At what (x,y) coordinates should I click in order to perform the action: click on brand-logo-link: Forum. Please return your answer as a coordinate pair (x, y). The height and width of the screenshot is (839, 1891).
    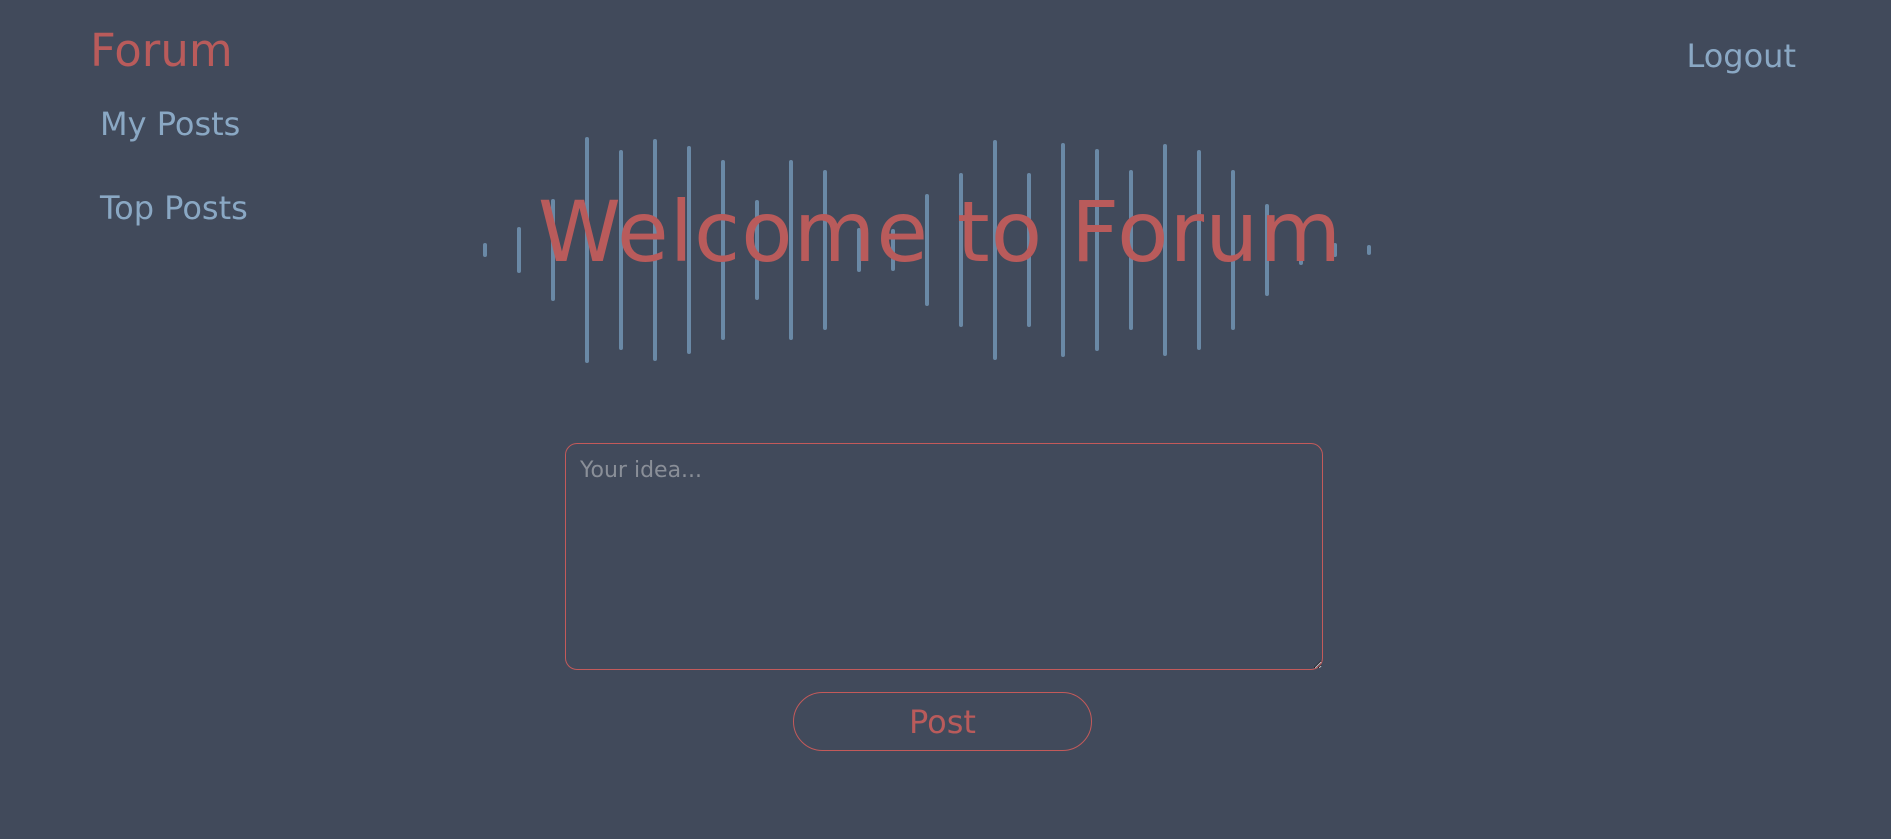
    Looking at the image, I should click on (161, 50).